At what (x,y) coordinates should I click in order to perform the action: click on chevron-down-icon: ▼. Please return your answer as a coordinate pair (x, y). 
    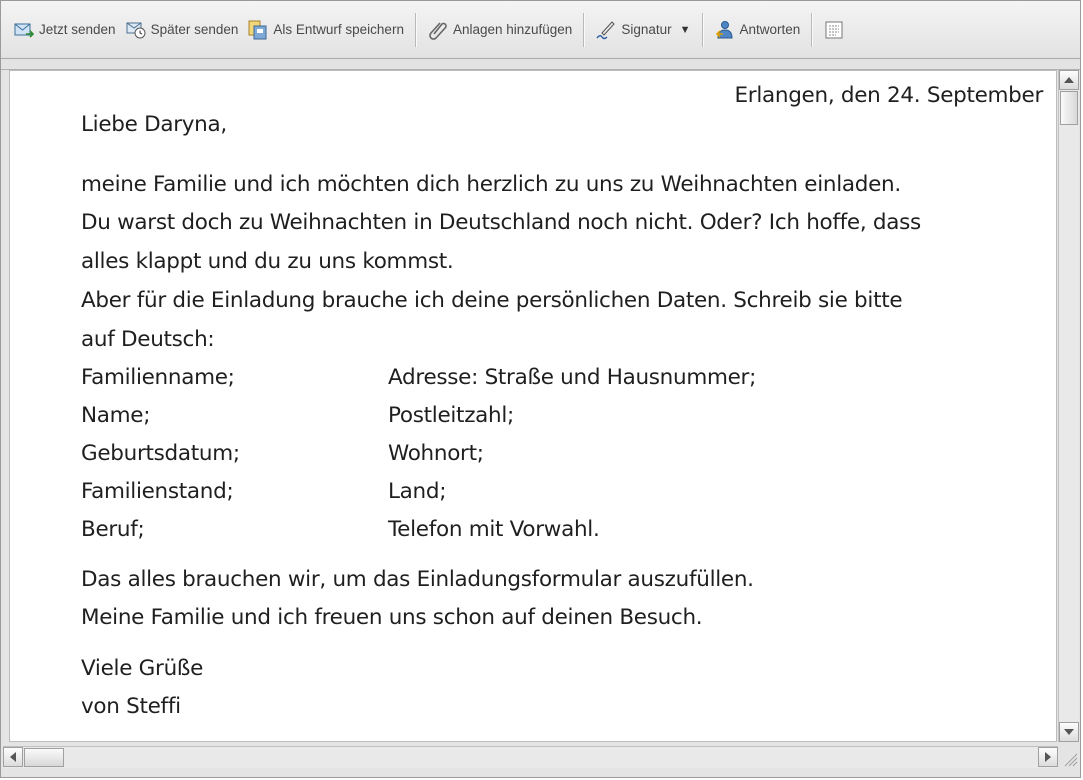
    Looking at the image, I should click on (685, 30).